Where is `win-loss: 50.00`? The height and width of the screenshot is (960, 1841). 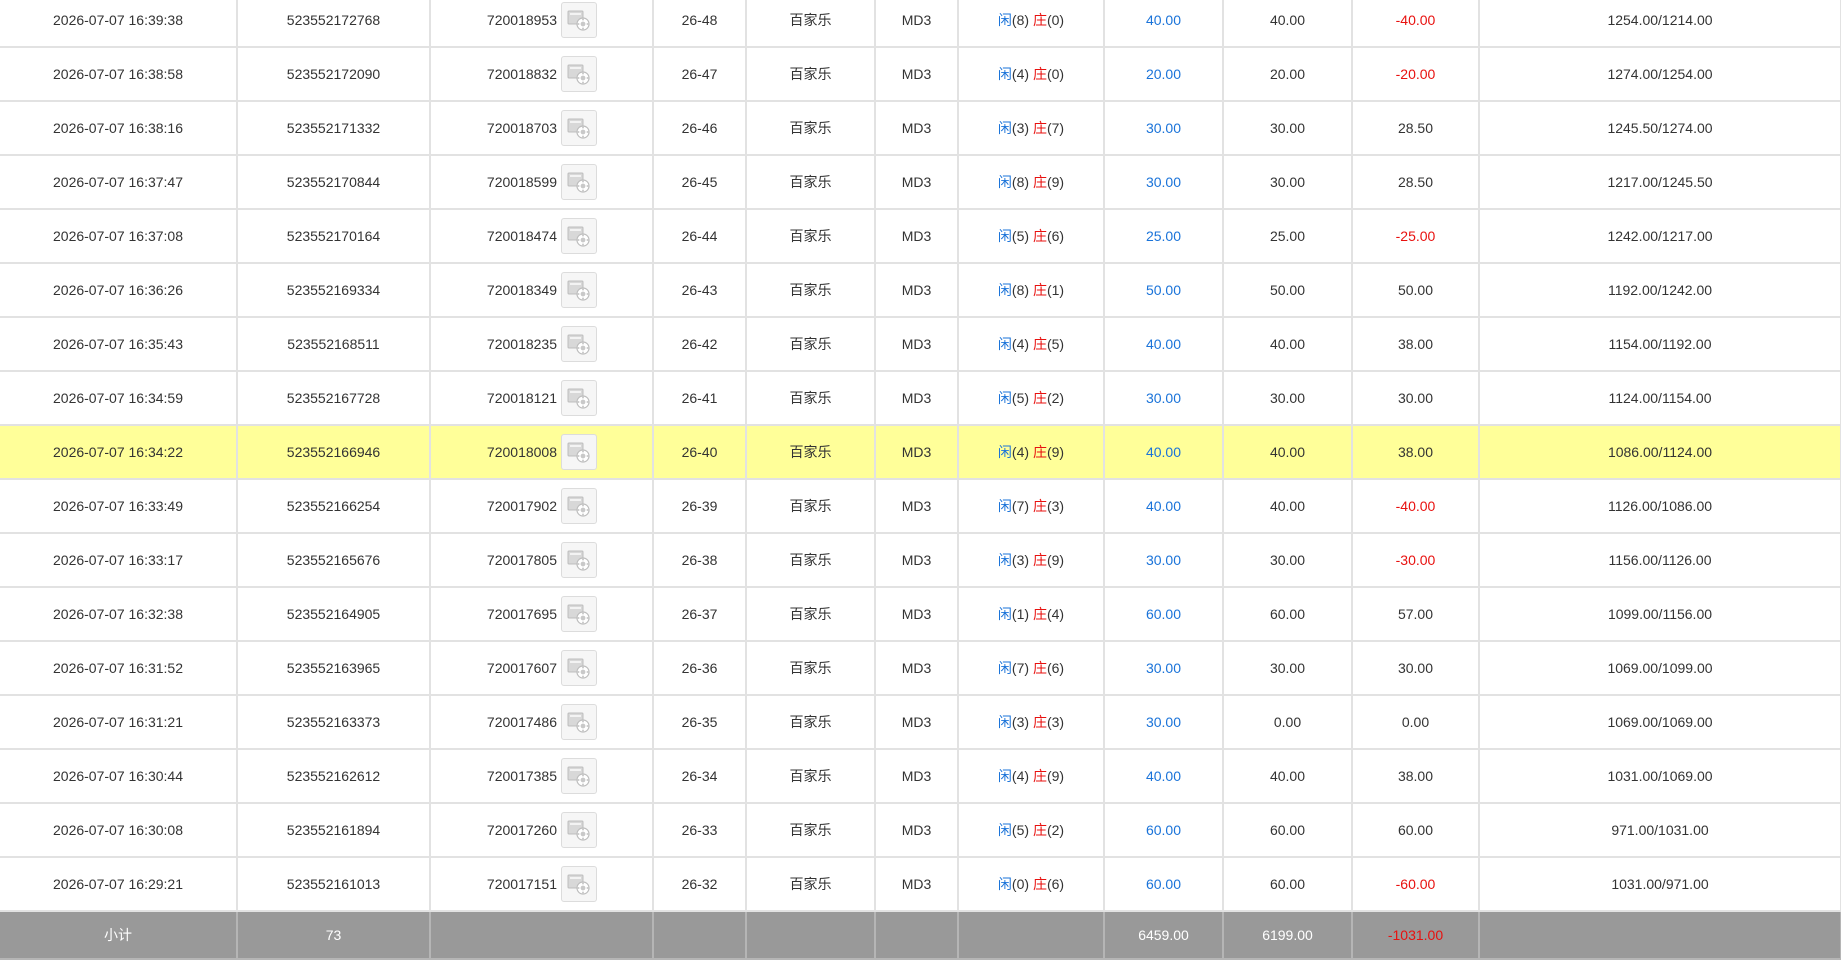 win-loss: 50.00 is located at coordinates (1416, 290).